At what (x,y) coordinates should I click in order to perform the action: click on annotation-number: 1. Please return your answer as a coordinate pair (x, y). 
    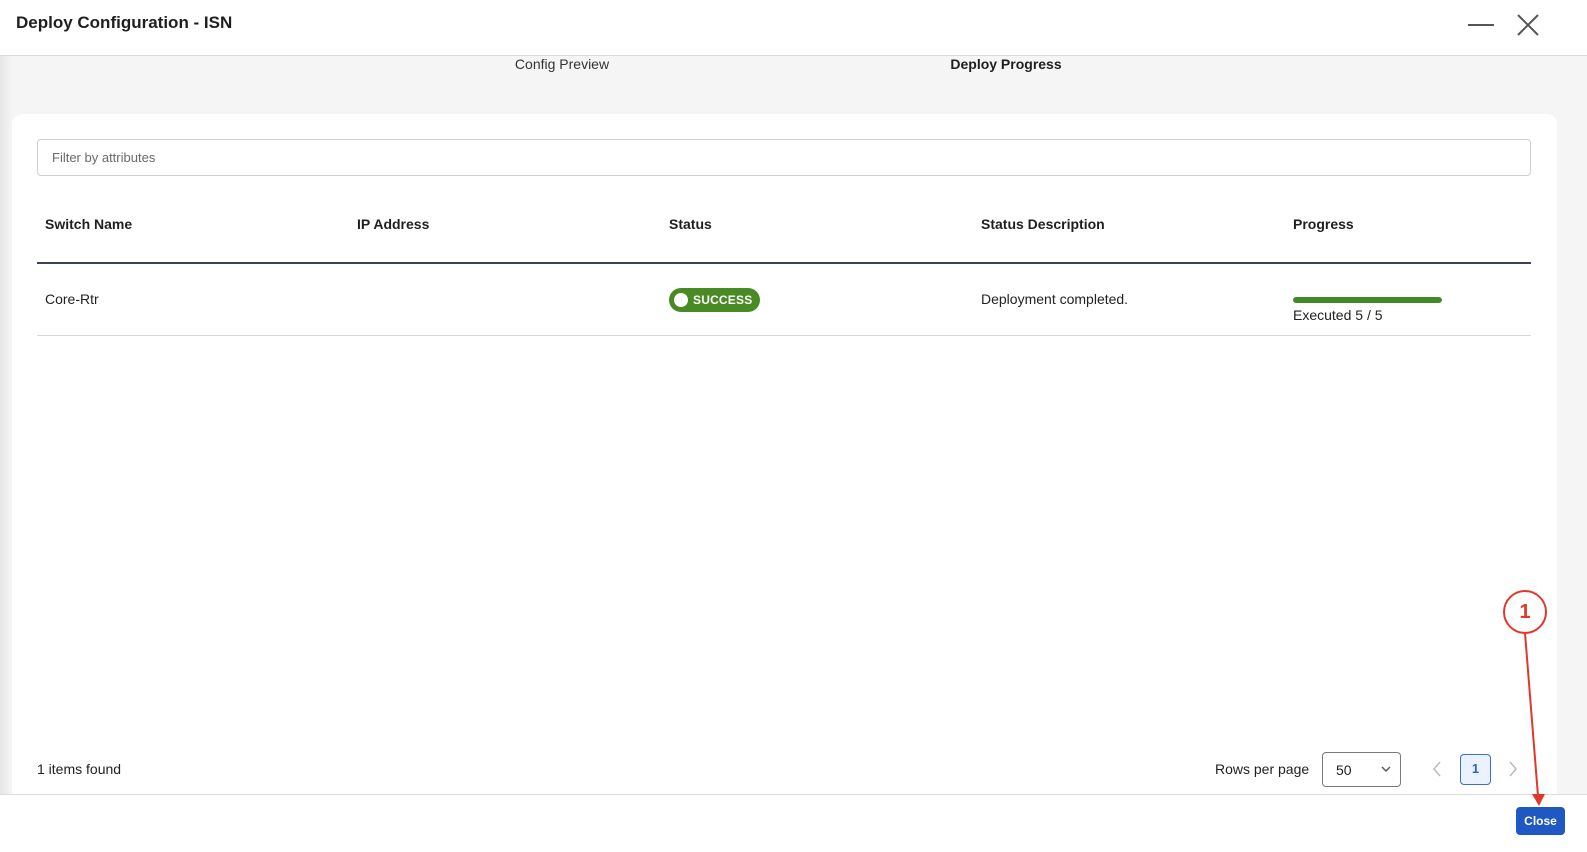
    Looking at the image, I should click on (1525, 612).